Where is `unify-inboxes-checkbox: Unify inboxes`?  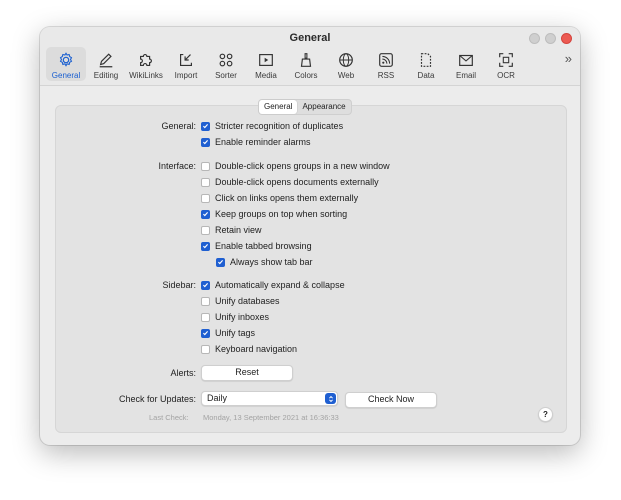 unify-inboxes-checkbox: Unify inboxes is located at coordinates (235, 317).